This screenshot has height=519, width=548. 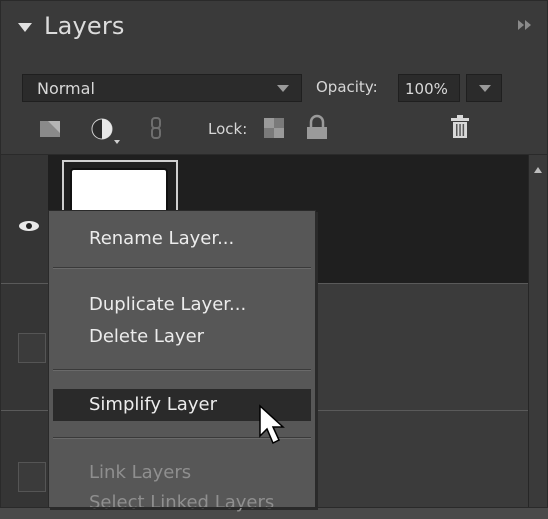 I want to click on opacity-dropdown-button, so click(x=484, y=88).